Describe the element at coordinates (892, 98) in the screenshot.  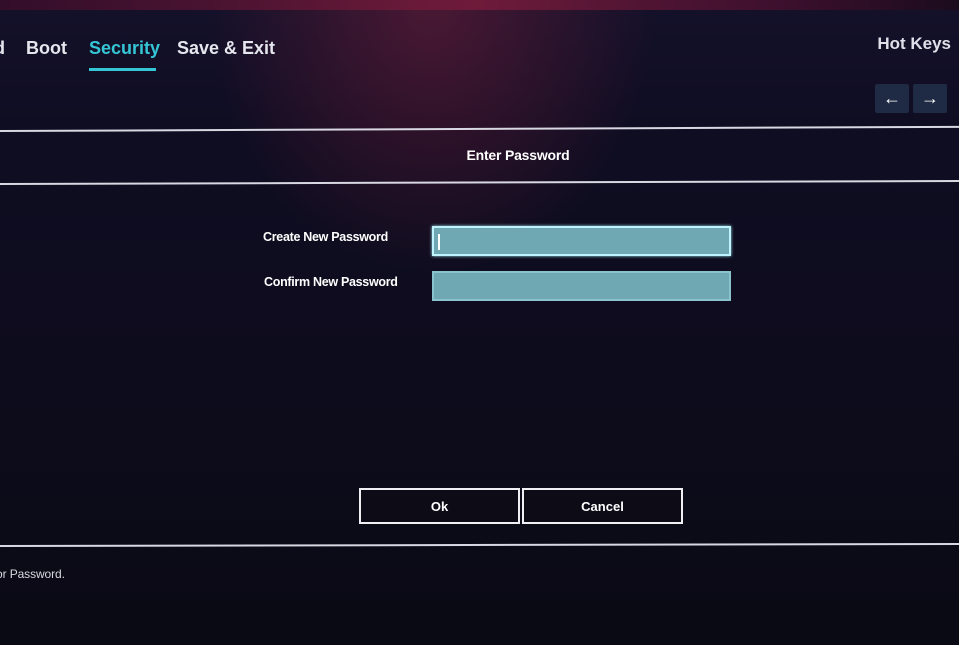
I see `arrow-left-icon: ←` at that location.